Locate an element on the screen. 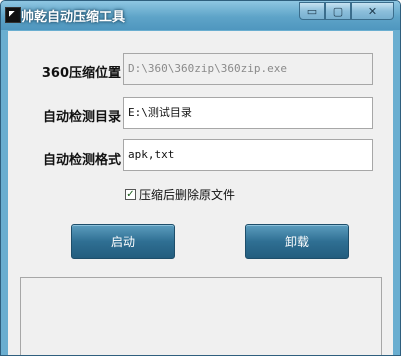 This screenshot has height=356, width=401. start-button: 启动 is located at coordinates (123, 241).